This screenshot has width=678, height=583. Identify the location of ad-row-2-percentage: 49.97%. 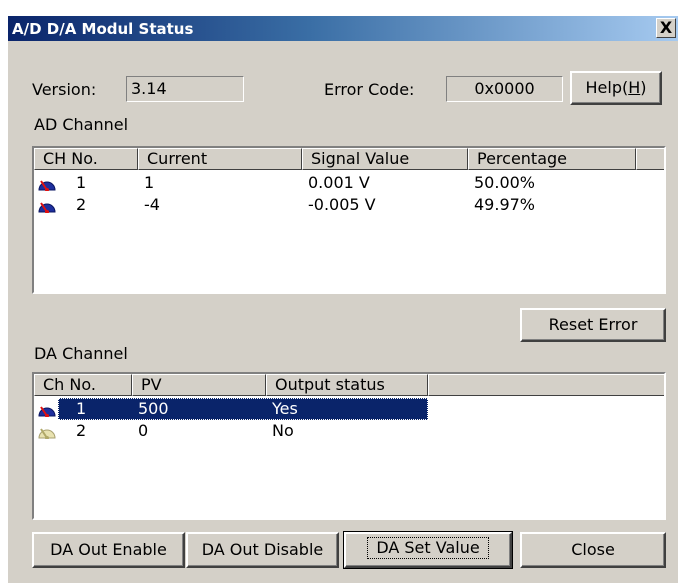
(505, 204).